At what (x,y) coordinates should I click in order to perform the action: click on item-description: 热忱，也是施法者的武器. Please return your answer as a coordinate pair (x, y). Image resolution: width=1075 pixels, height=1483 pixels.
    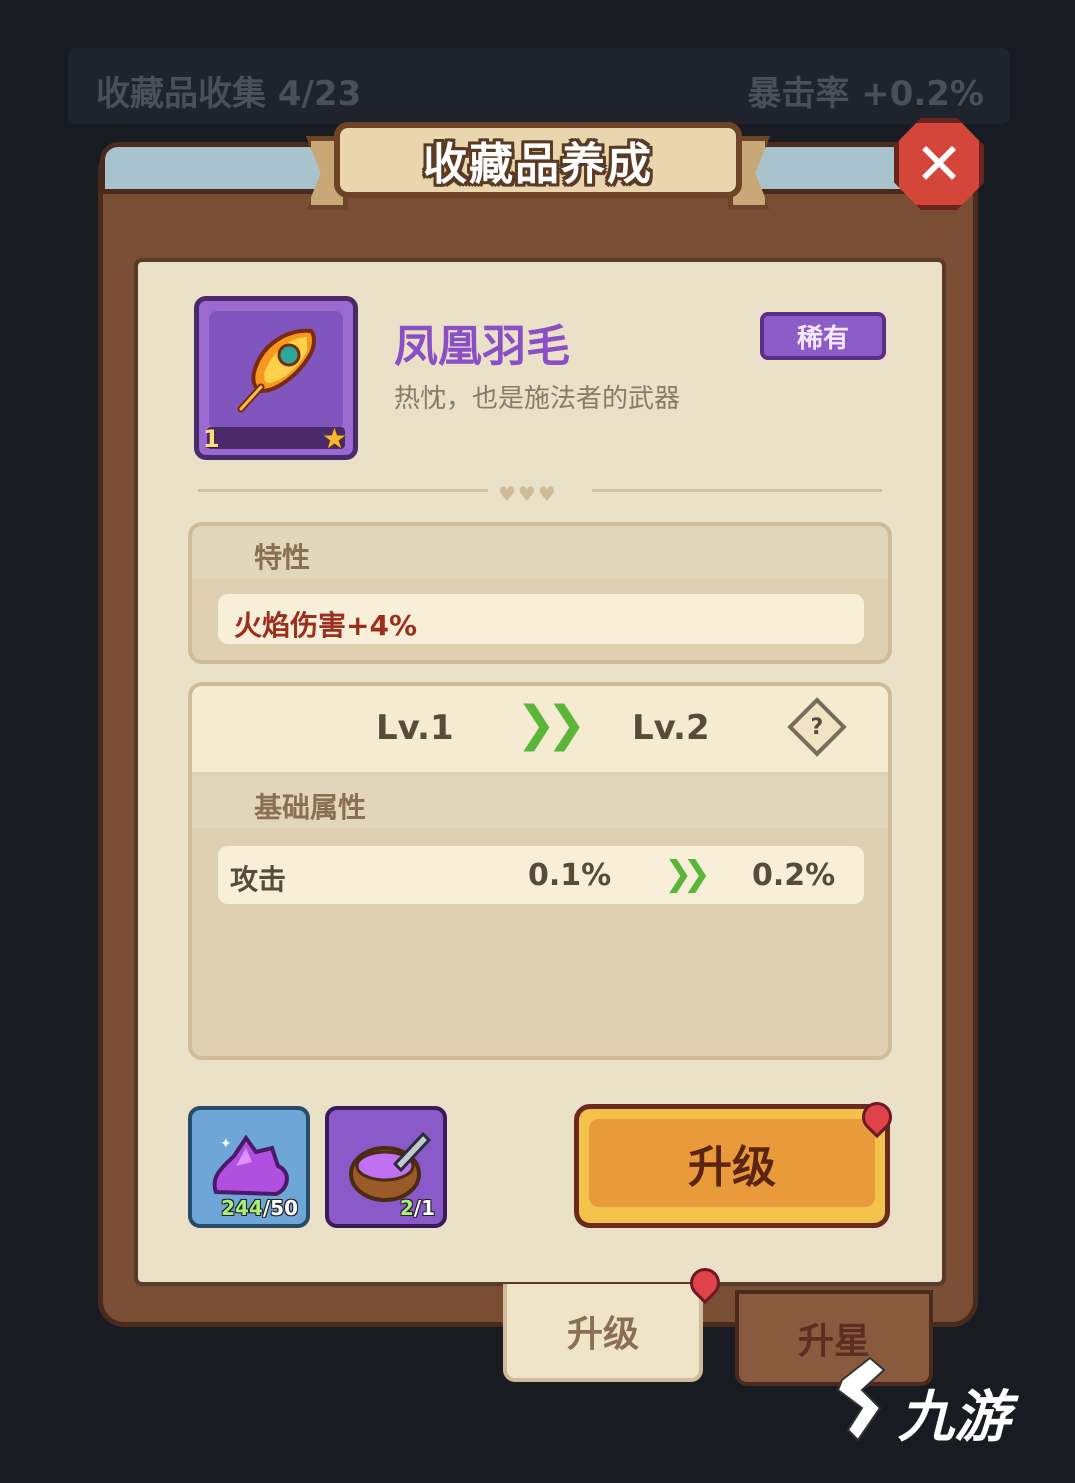
    Looking at the image, I should click on (537, 399).